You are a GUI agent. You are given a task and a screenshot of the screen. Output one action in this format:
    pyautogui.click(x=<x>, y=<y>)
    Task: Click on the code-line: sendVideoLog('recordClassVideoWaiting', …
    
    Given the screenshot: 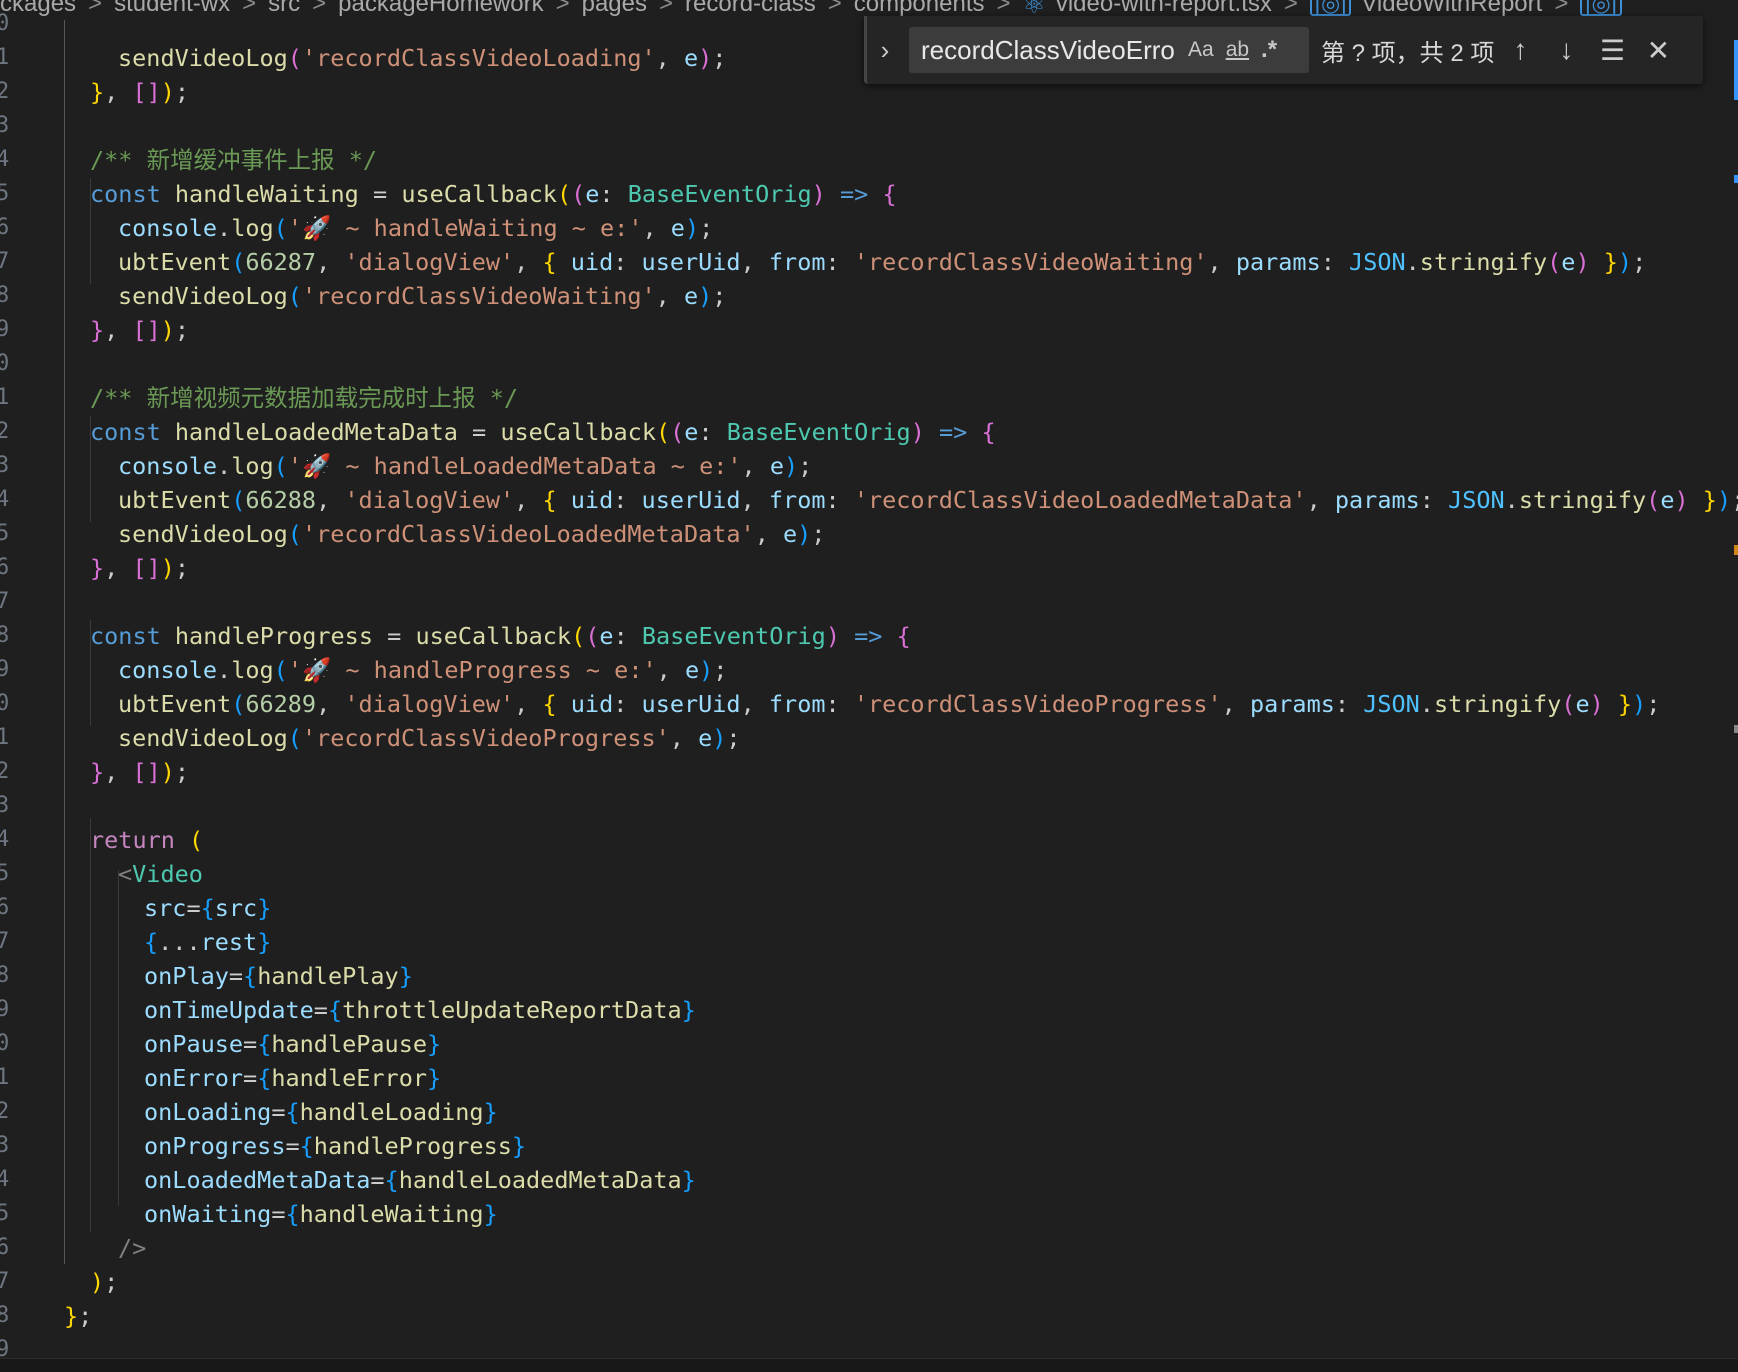 What is the action you would take?
    pyautogui.click(x=422, y=296)
    